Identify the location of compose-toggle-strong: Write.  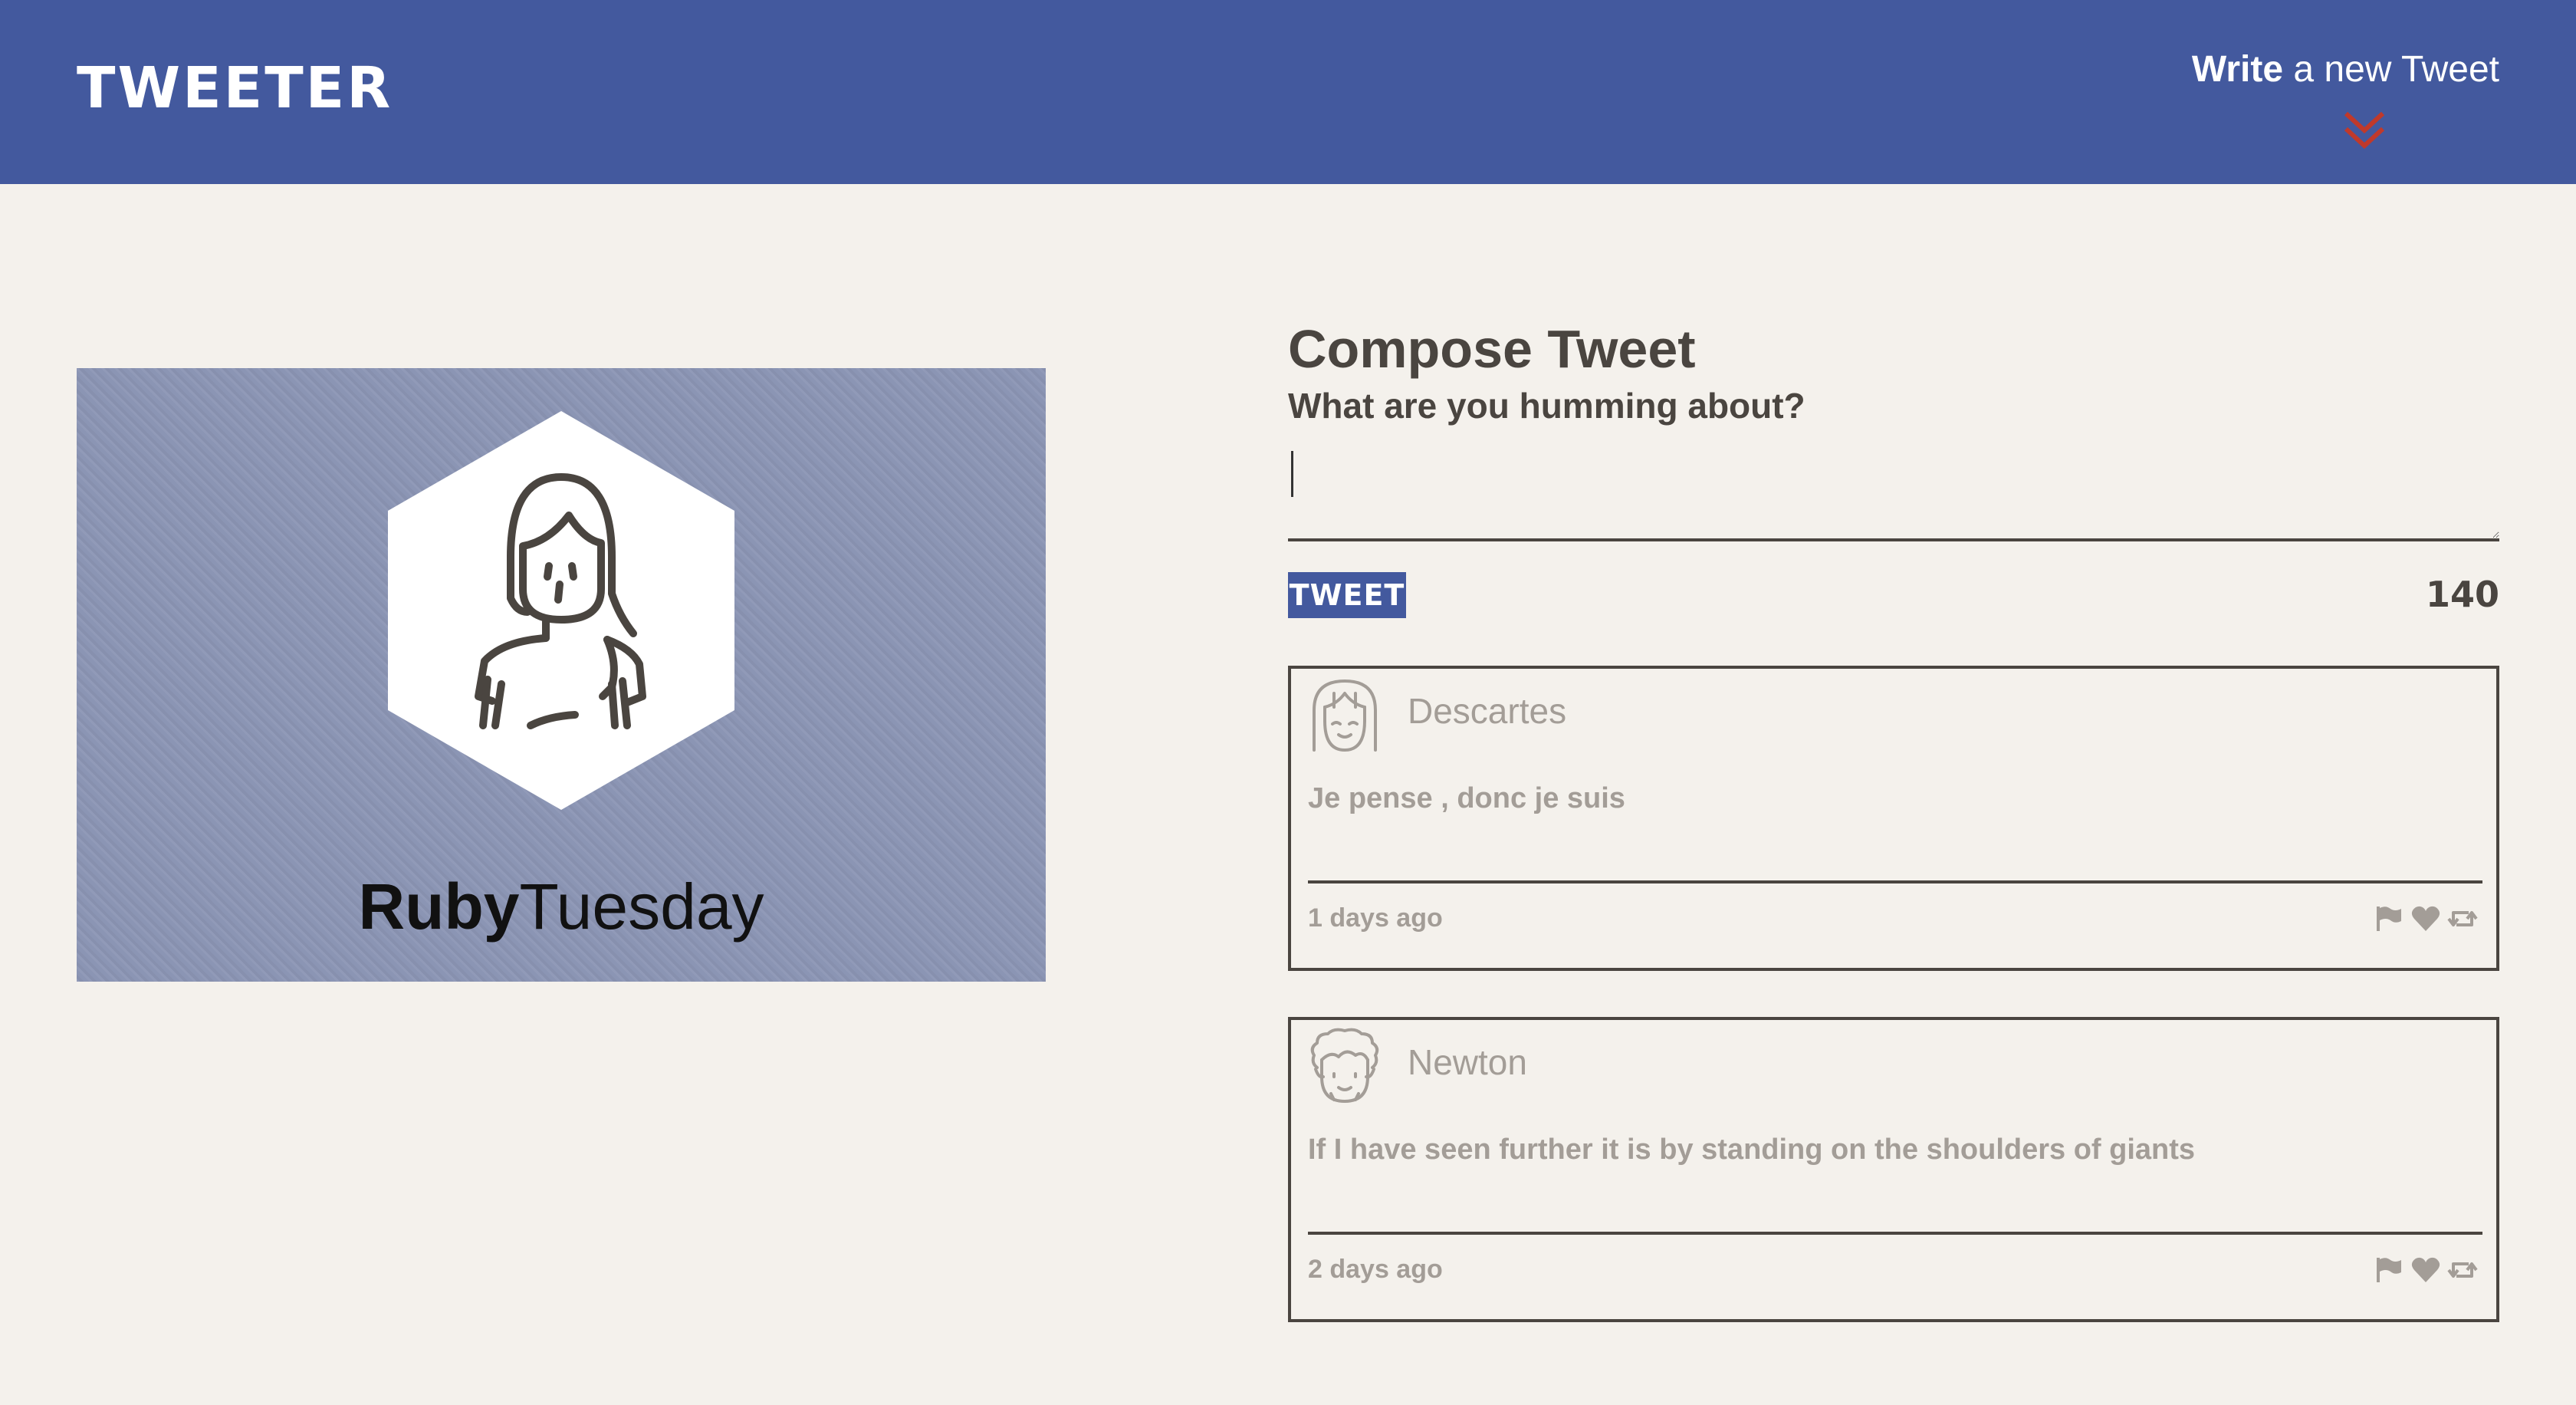
(2238, 70).